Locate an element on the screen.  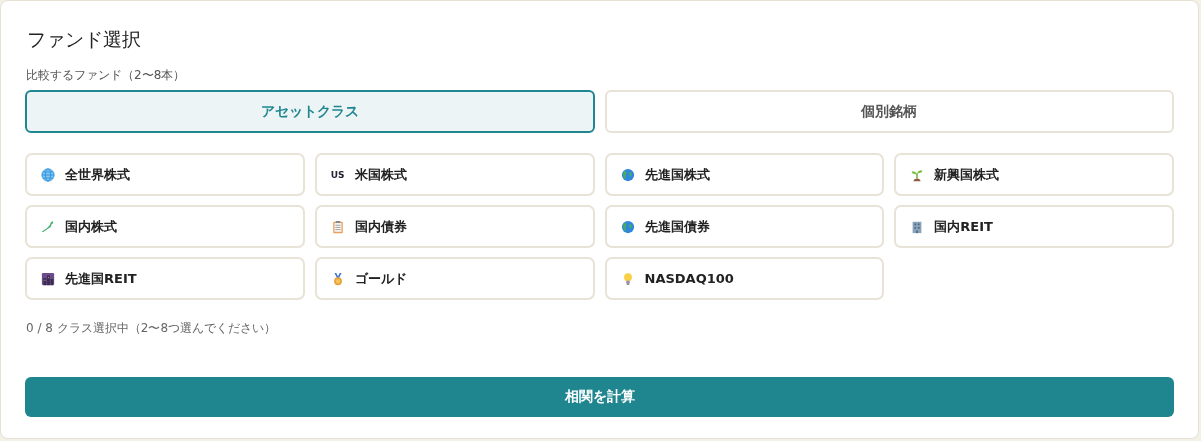
cityscape-icon is located at coordinates (48, 278).